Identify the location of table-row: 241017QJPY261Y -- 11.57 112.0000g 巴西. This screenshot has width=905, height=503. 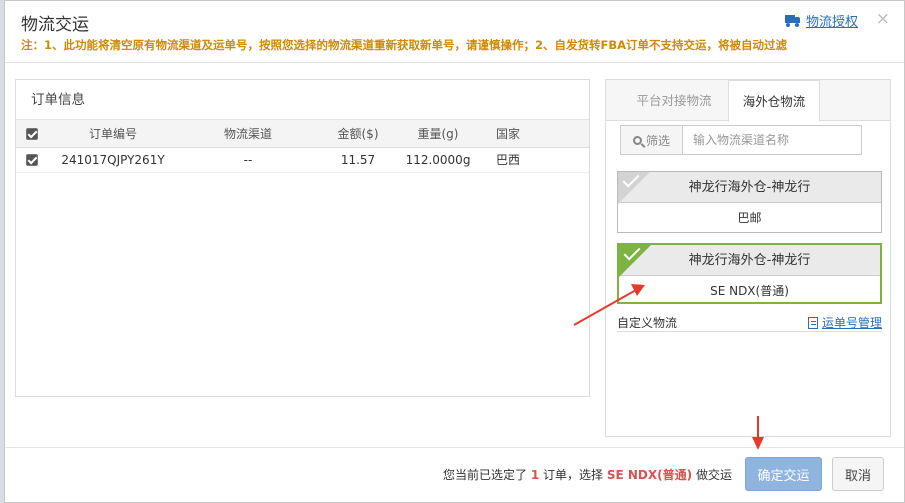
(302, 159).